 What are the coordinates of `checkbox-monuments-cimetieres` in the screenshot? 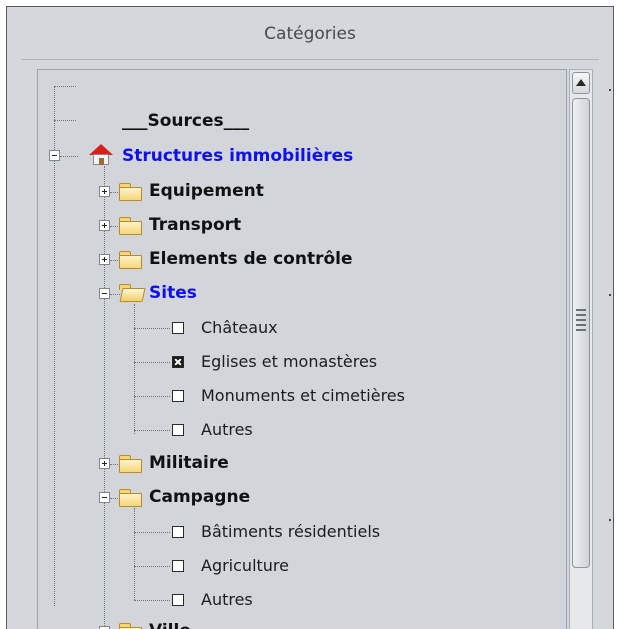 It's located at (178, 396).